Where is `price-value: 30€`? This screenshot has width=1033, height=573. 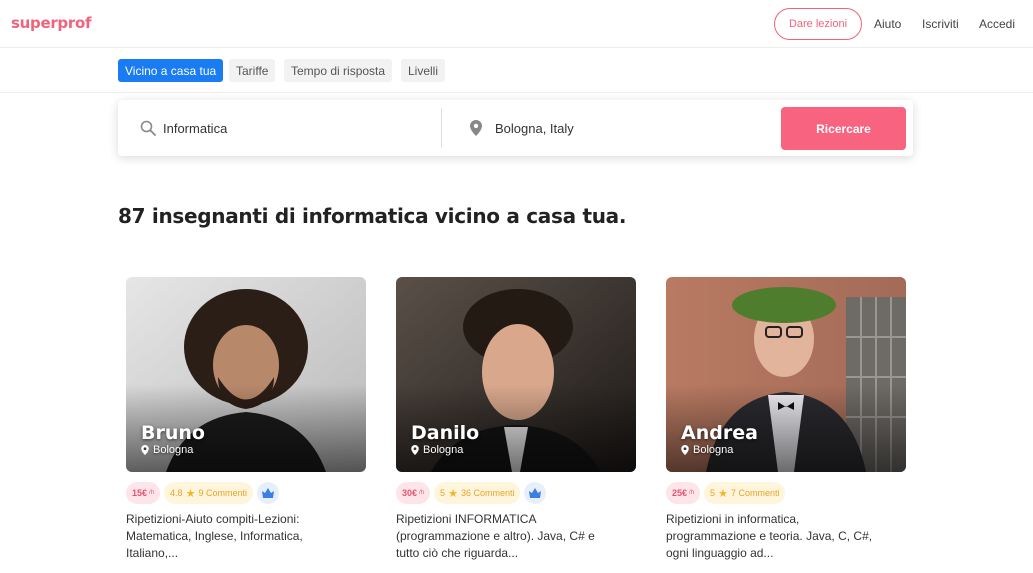
price-value: 30€ is located at coordinates (410, 493).